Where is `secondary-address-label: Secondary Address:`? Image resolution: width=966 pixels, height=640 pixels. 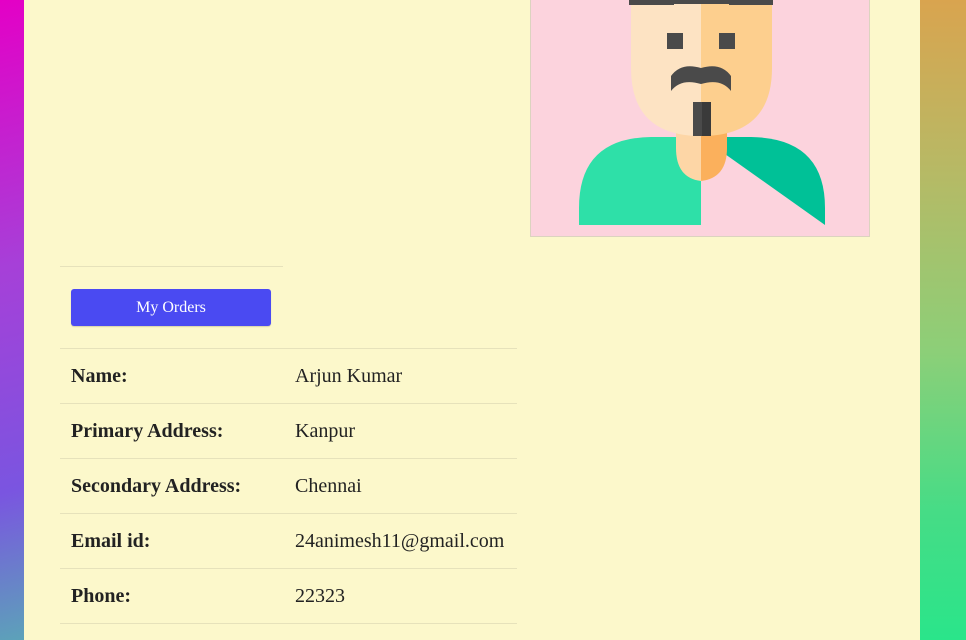 secondary-address-label: Secondary Address: is located at coordinates (156, 486).